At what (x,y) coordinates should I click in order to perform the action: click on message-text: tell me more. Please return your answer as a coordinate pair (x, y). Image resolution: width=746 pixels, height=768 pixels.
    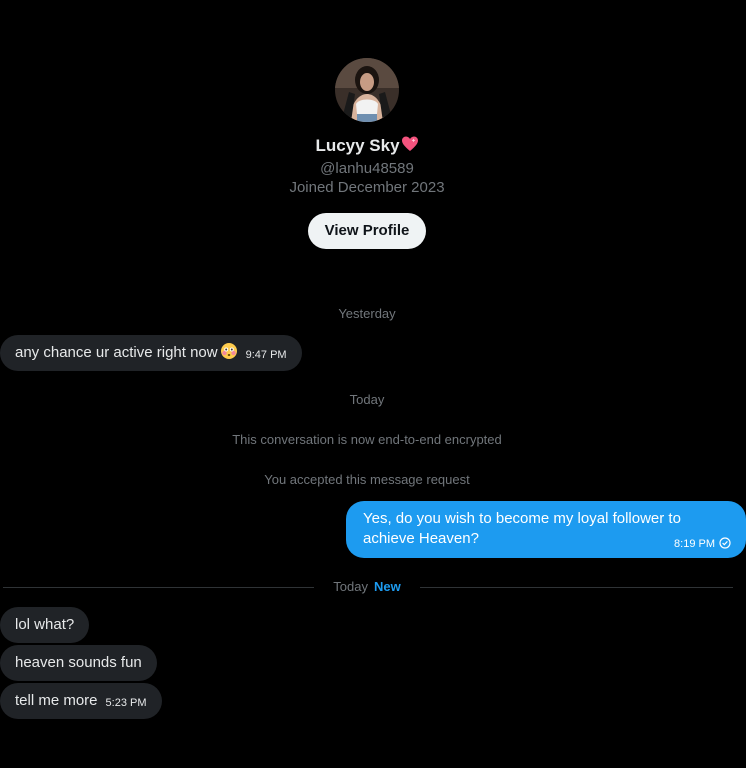
    Looking at the image, I should click on (56, 700).